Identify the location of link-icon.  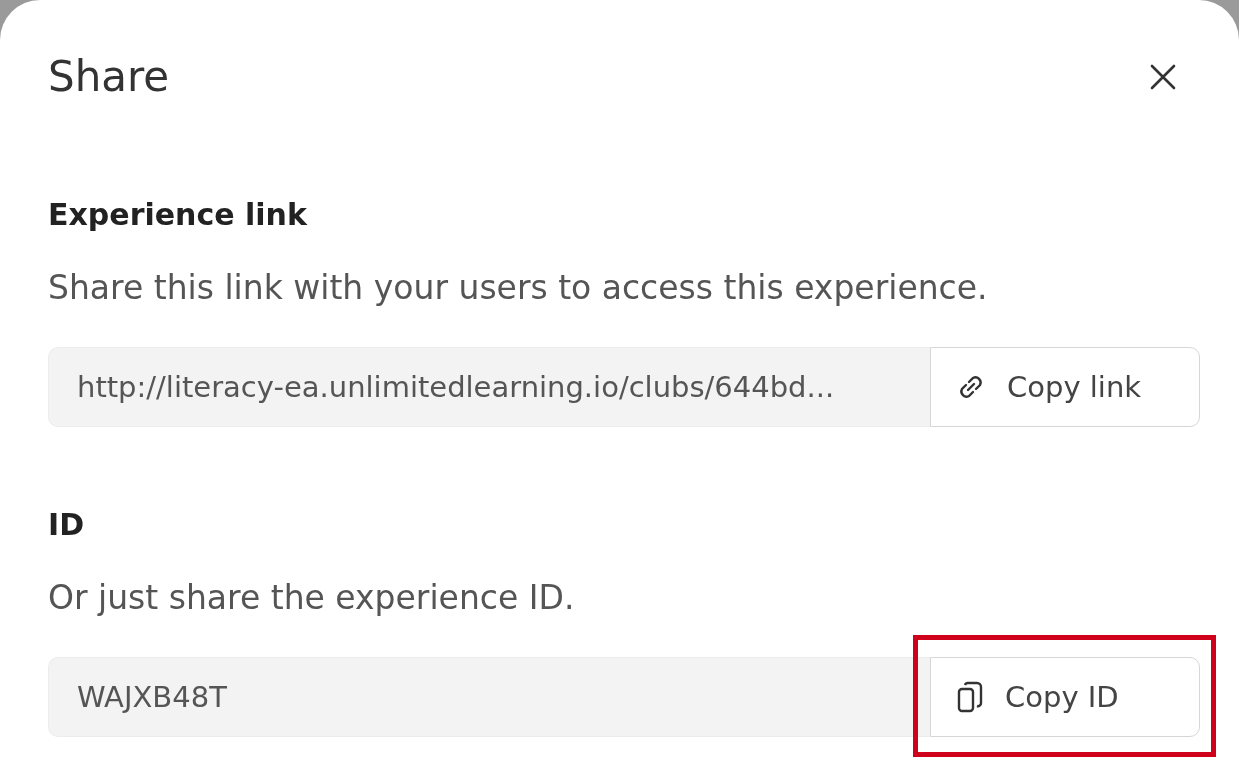
(971, 387).